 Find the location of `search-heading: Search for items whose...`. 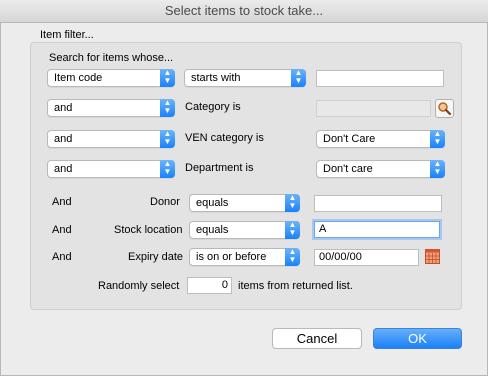

search-heading: Search for items whose... is located at coordinates (111, 58).